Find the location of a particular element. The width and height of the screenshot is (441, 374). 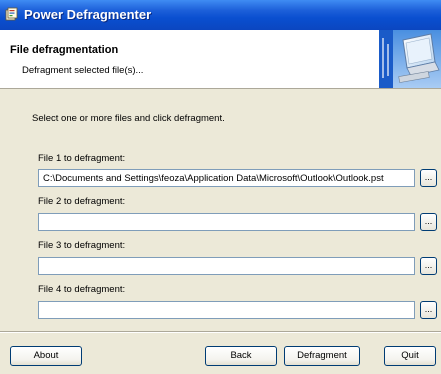

defragmenter-app-icon is located at coordinates (11, 14).